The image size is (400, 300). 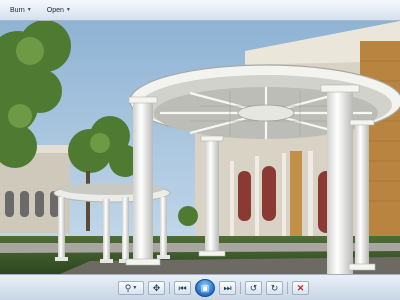 I want to click on status-text-left, so click(x=49, y=288).